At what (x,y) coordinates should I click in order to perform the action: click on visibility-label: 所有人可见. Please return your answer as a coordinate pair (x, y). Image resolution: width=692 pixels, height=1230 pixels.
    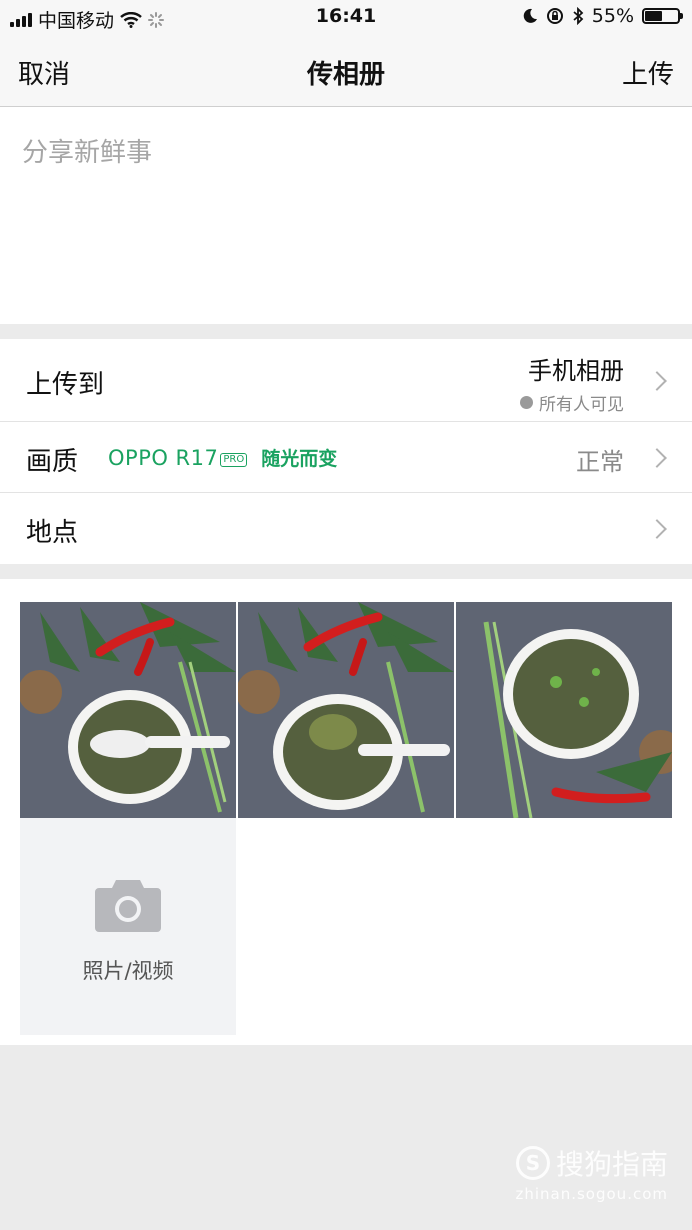
    Looking at the image, I should click on (581, 405).